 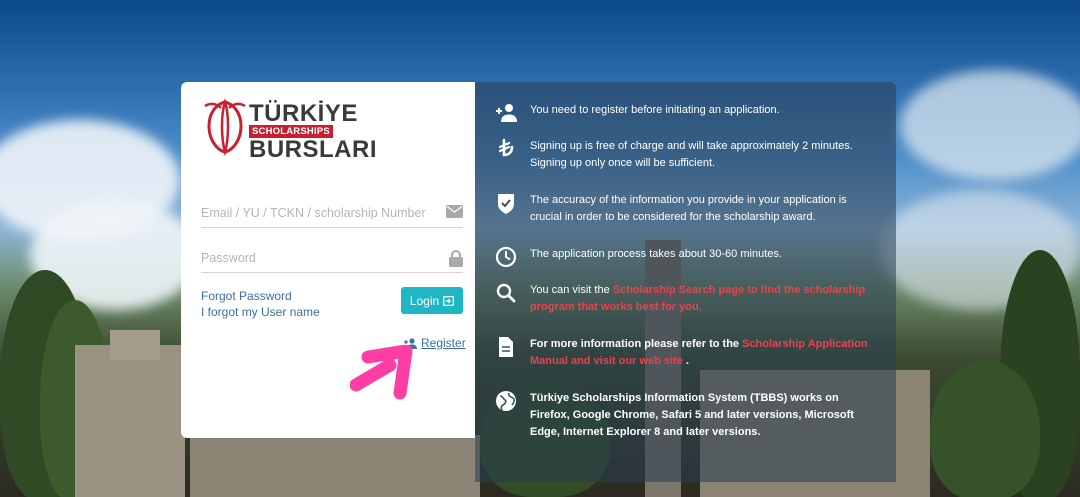 I want to click on login-button-label: Login, so click(x=424, y=300).